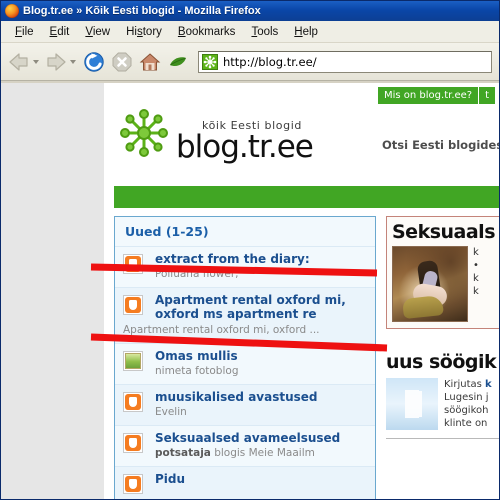 Image resolution: width=500 pixels, height=500 pixels. I want to click on navigation-toolbar: http://blog.tr.ee/, so click(250, 62).